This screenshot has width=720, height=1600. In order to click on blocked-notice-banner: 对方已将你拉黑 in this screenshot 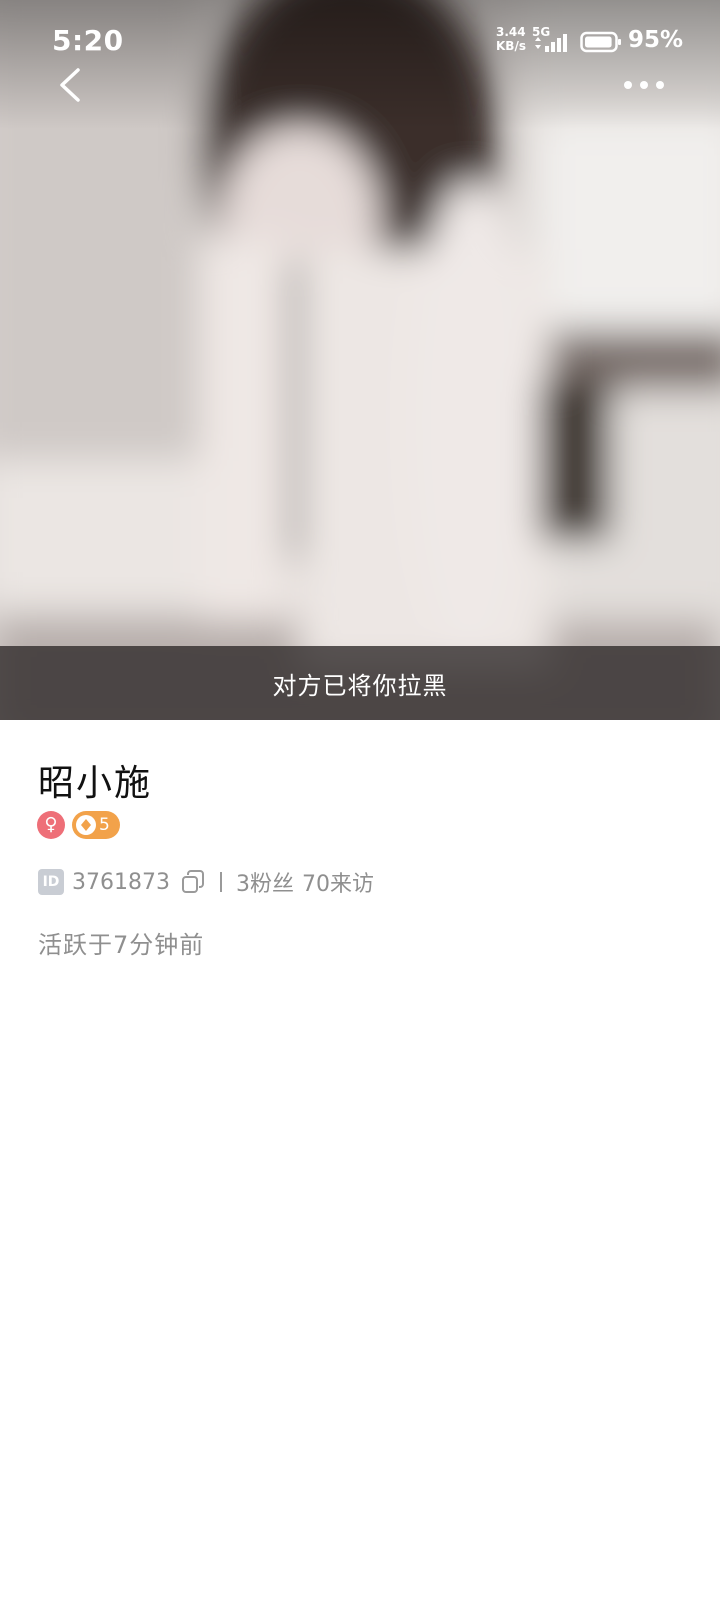, I will do `click(360, 683)`.